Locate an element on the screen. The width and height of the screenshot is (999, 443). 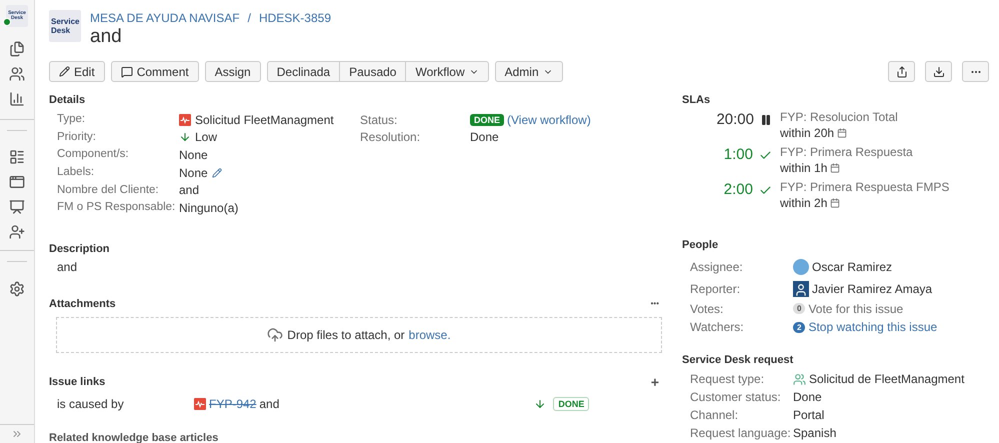
toolbar-button: Pausado is located at coordinates (372, 71).